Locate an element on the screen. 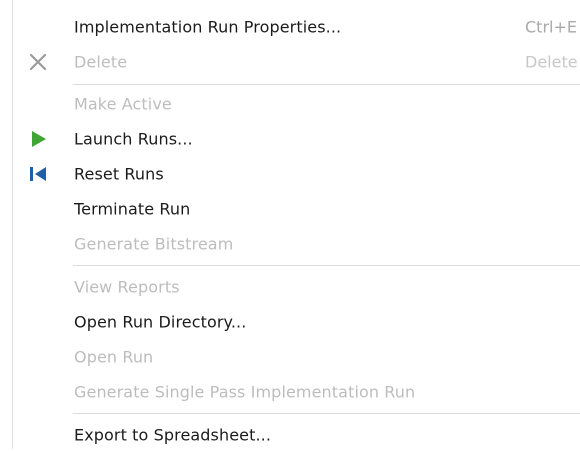 This screenshot has height=451, width=580. menu-item-make-active: Make Active is located at coordinates (296, 104).